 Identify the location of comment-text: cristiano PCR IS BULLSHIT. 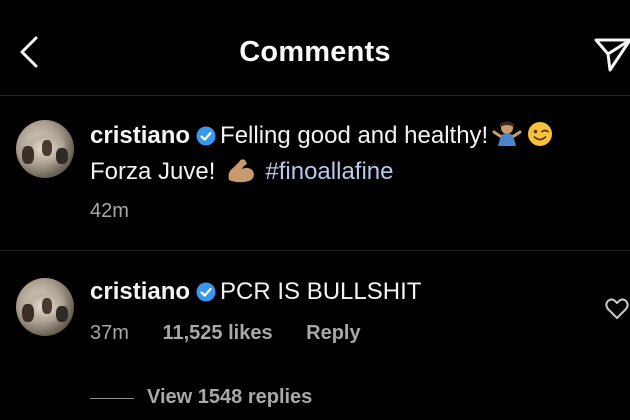
(345, 292).